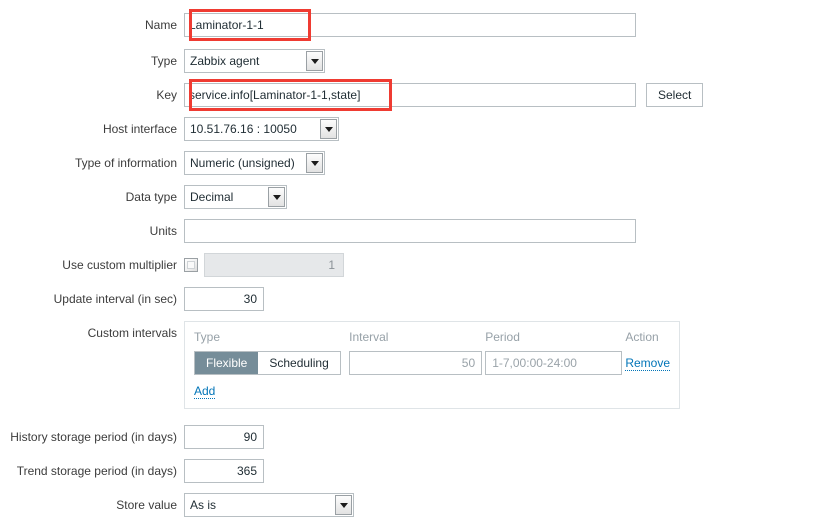 The width and height of the screenshot is (820, 517). Describe the element at coordinates (224, 299) in the screenshot. I see `update-interval-input` at that location.